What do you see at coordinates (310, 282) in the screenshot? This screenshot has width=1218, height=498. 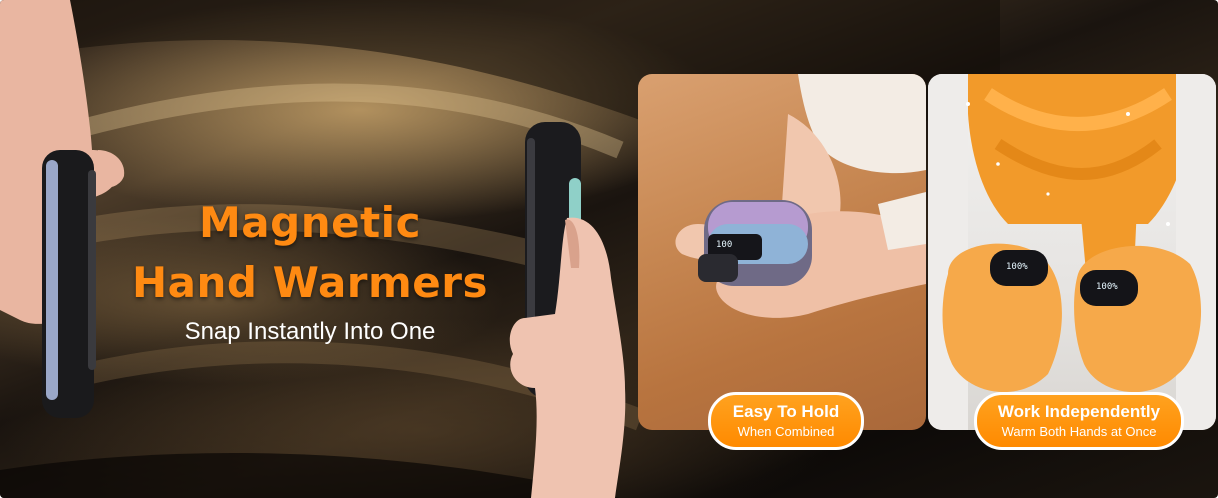 I see `headline-line-2: Hand Warmers` at bounding box center [310, 282].